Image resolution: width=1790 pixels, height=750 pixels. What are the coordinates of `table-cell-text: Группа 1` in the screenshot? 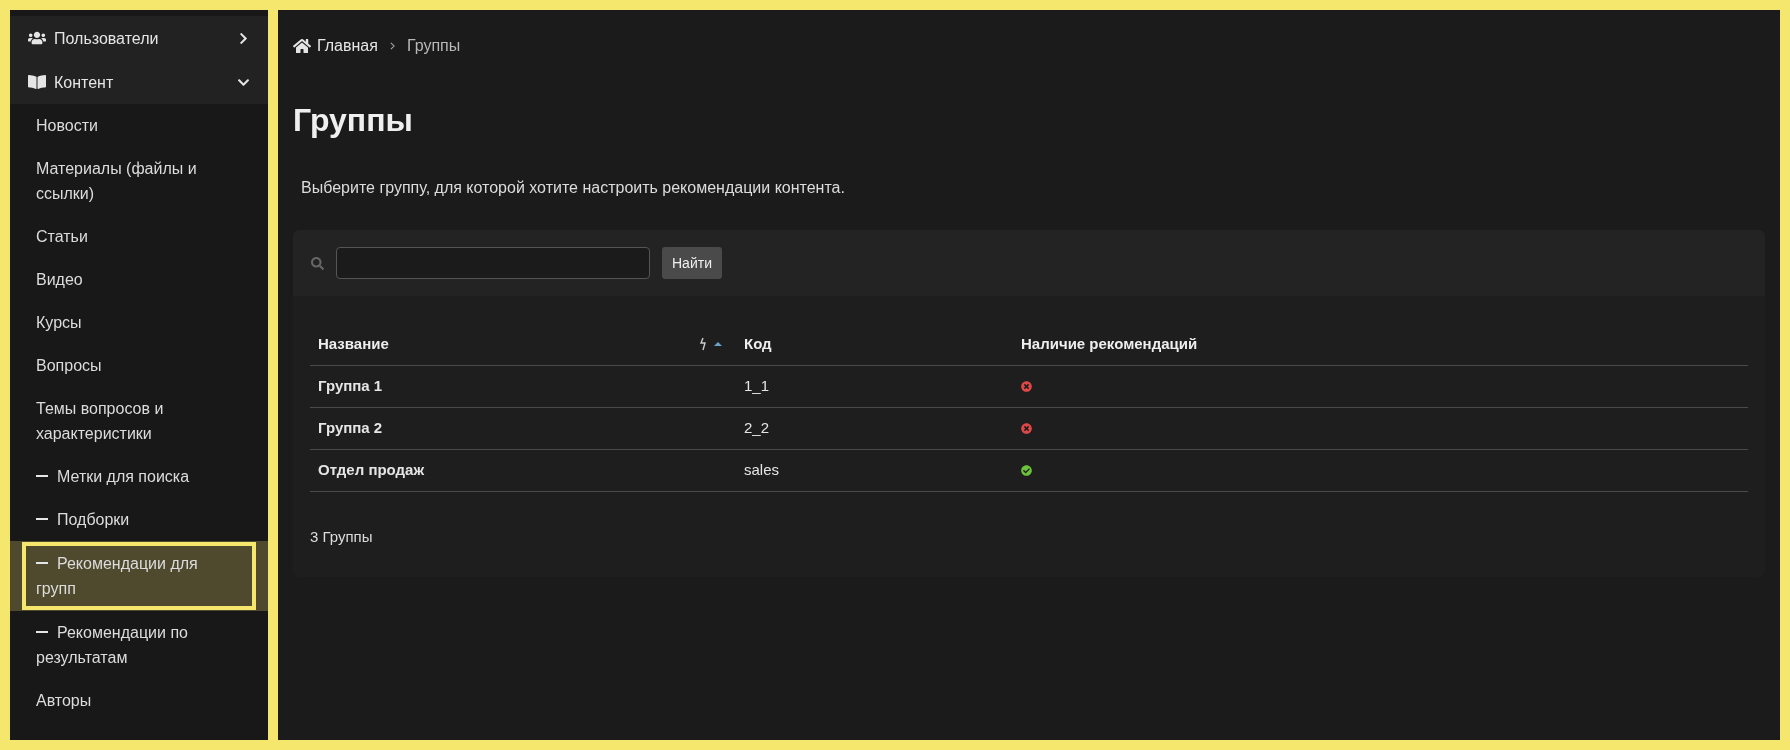 It's located at (350, 386).